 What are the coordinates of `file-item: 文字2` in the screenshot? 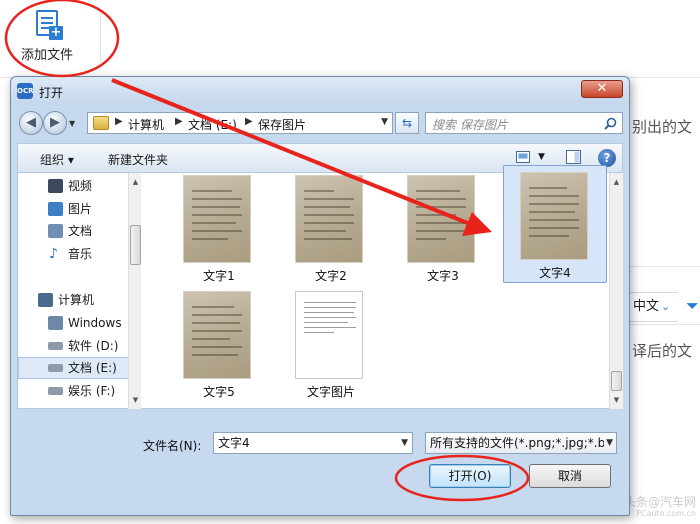 It's located at (331, 228).